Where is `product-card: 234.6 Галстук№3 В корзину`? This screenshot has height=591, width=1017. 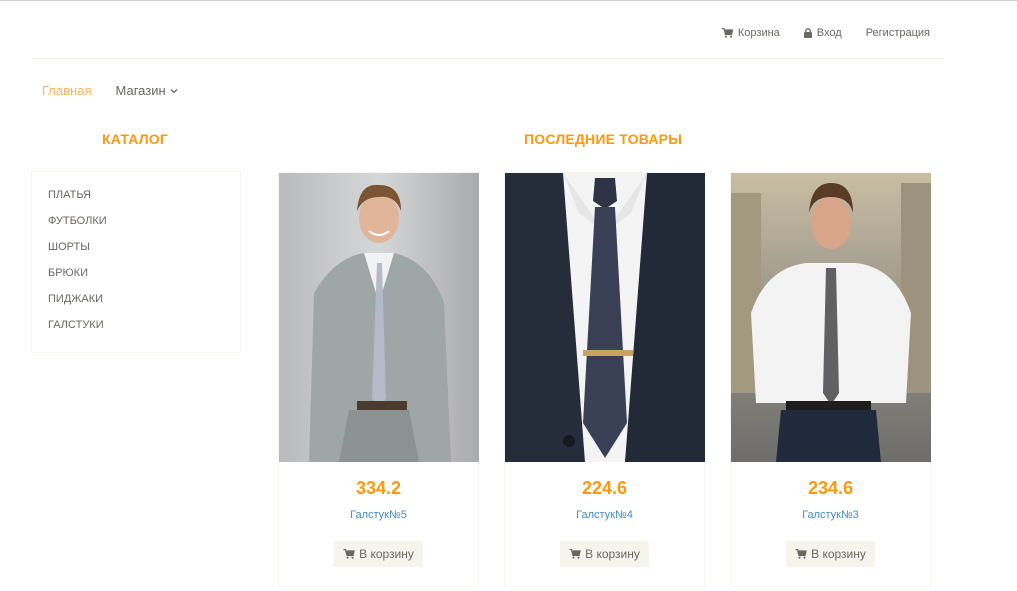 product-card: 234.6 Галстук№3 В корзину is located at coordinates (830, 379).